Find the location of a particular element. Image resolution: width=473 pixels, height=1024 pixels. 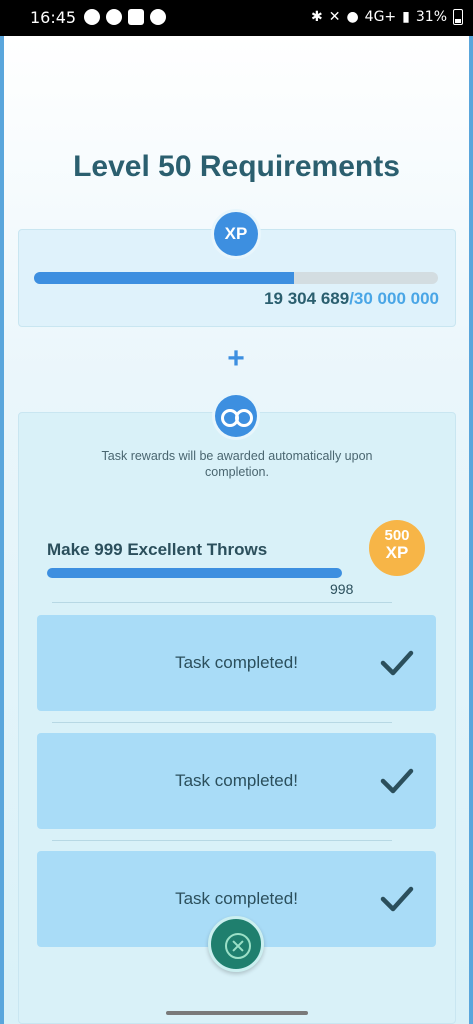

reward-amount: 500 is located at coordinates (397, 535).